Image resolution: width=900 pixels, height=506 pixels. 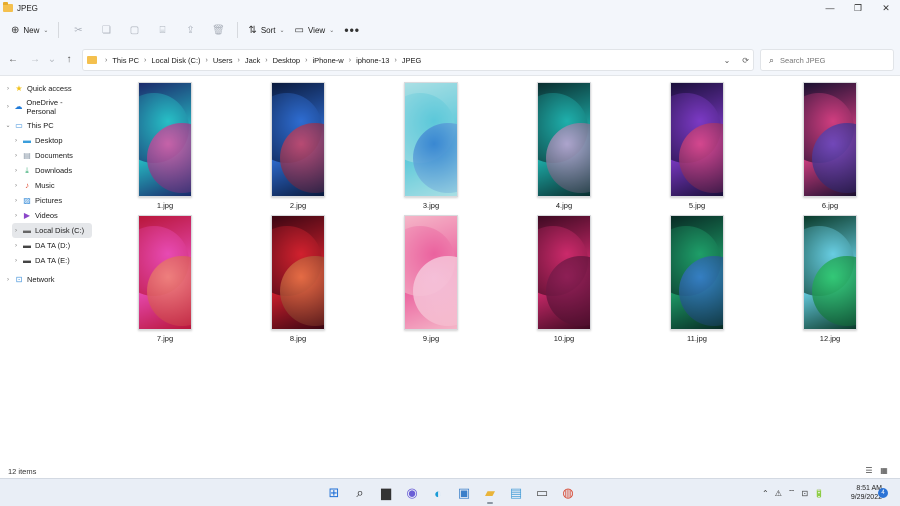 I want to click on paste-icon: ▢, so click(x=134, y=30).